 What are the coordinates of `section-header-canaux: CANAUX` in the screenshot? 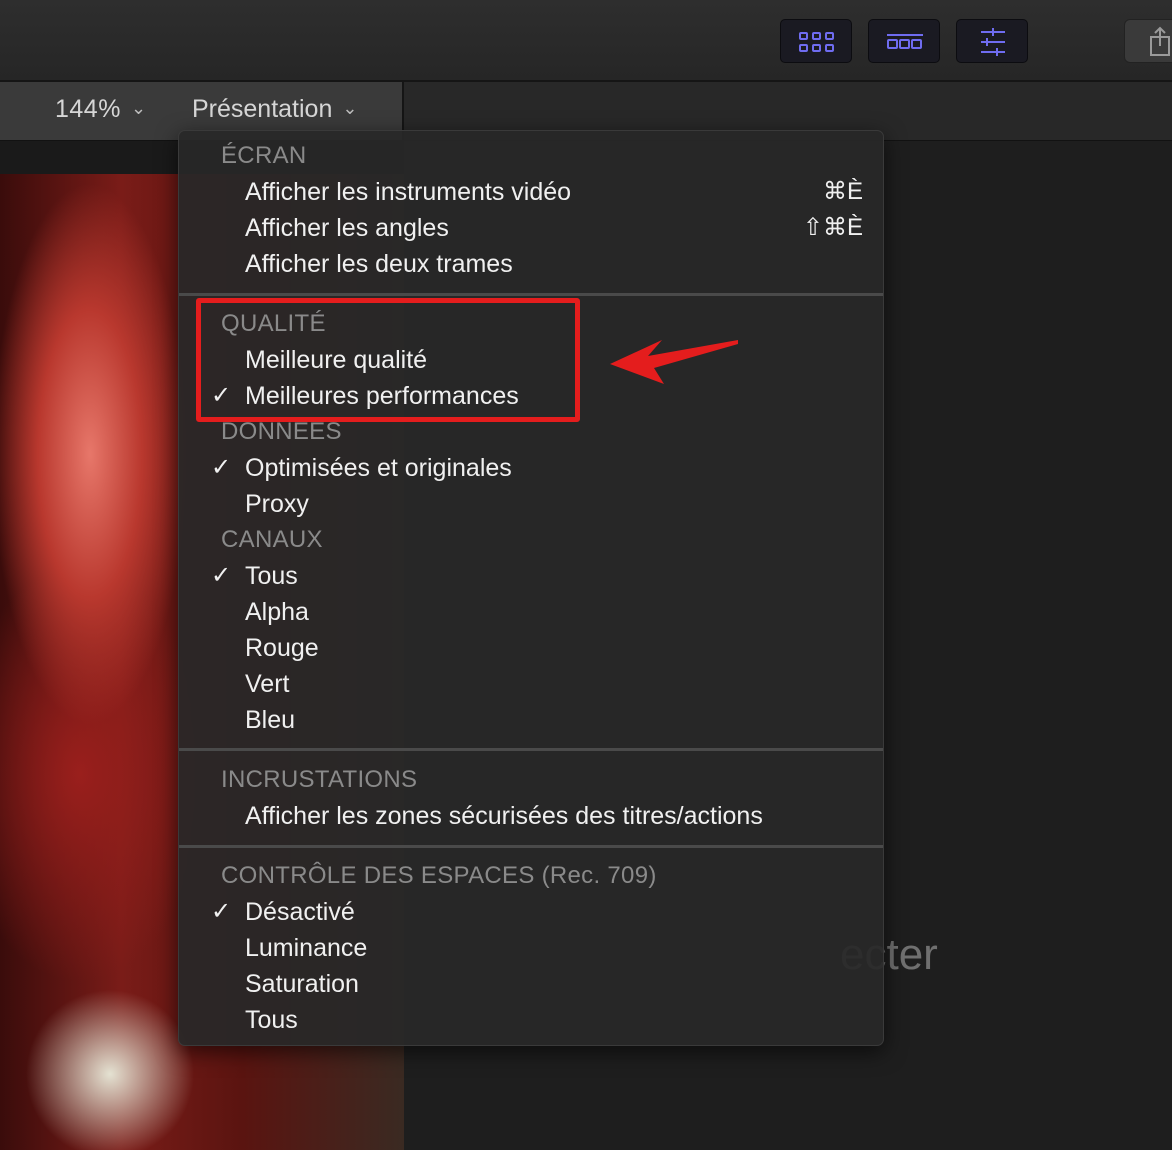 It's located at (272, 539).